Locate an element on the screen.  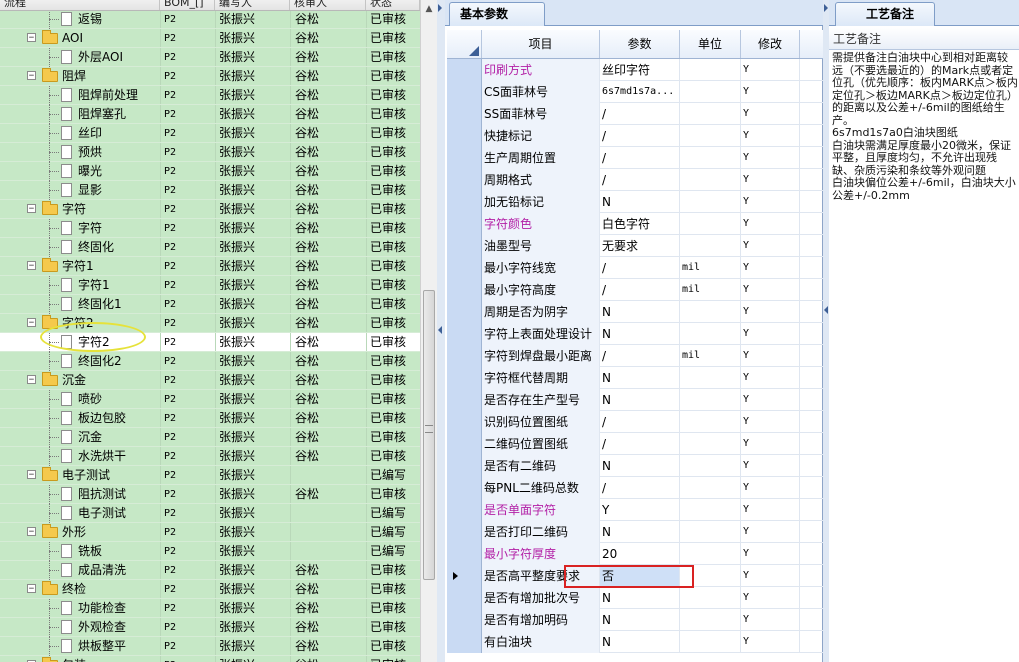
grid-col-unit: 单位 is located at coordinates (710, 44).